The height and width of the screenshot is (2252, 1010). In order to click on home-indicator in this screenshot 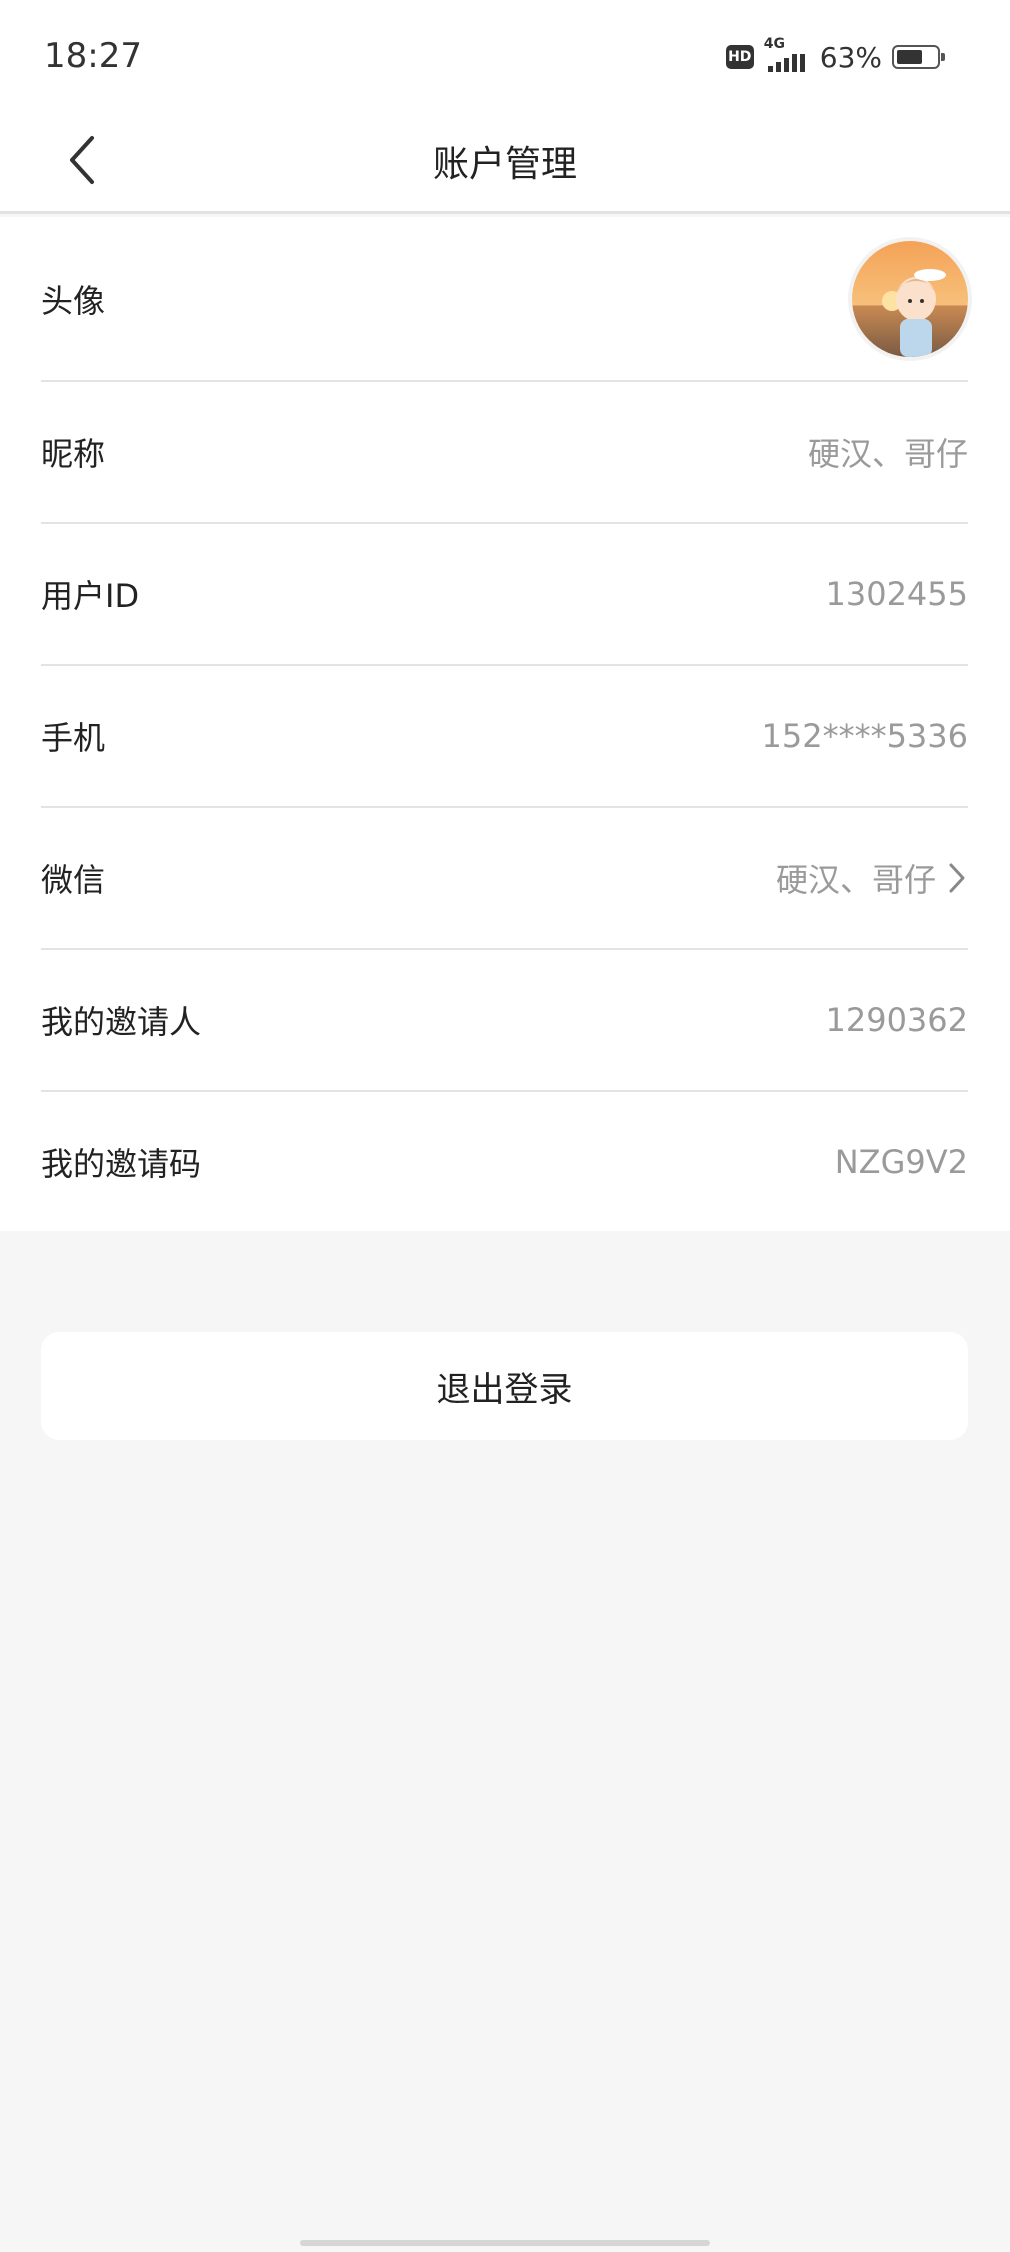, I will do `click(505, 2243)`.